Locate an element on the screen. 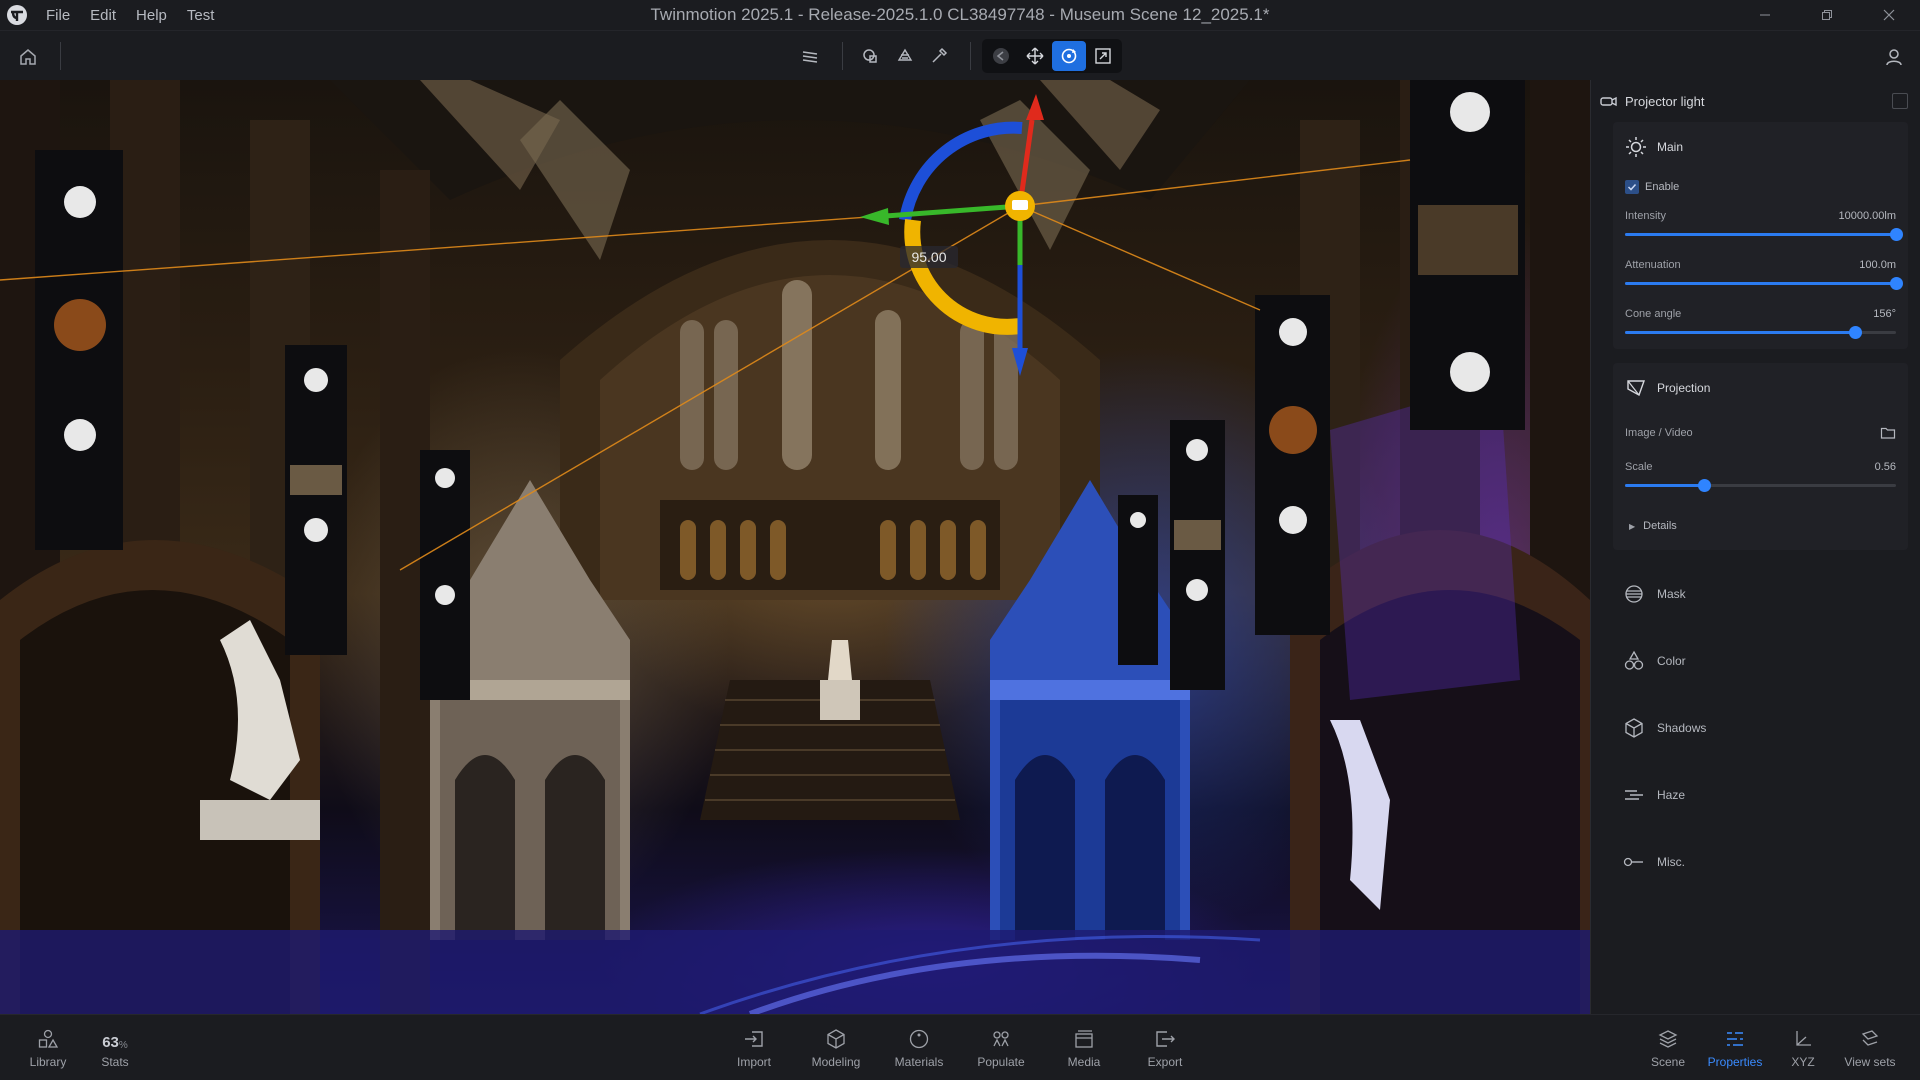  minimize-button is located at coordinates (1765, 15).